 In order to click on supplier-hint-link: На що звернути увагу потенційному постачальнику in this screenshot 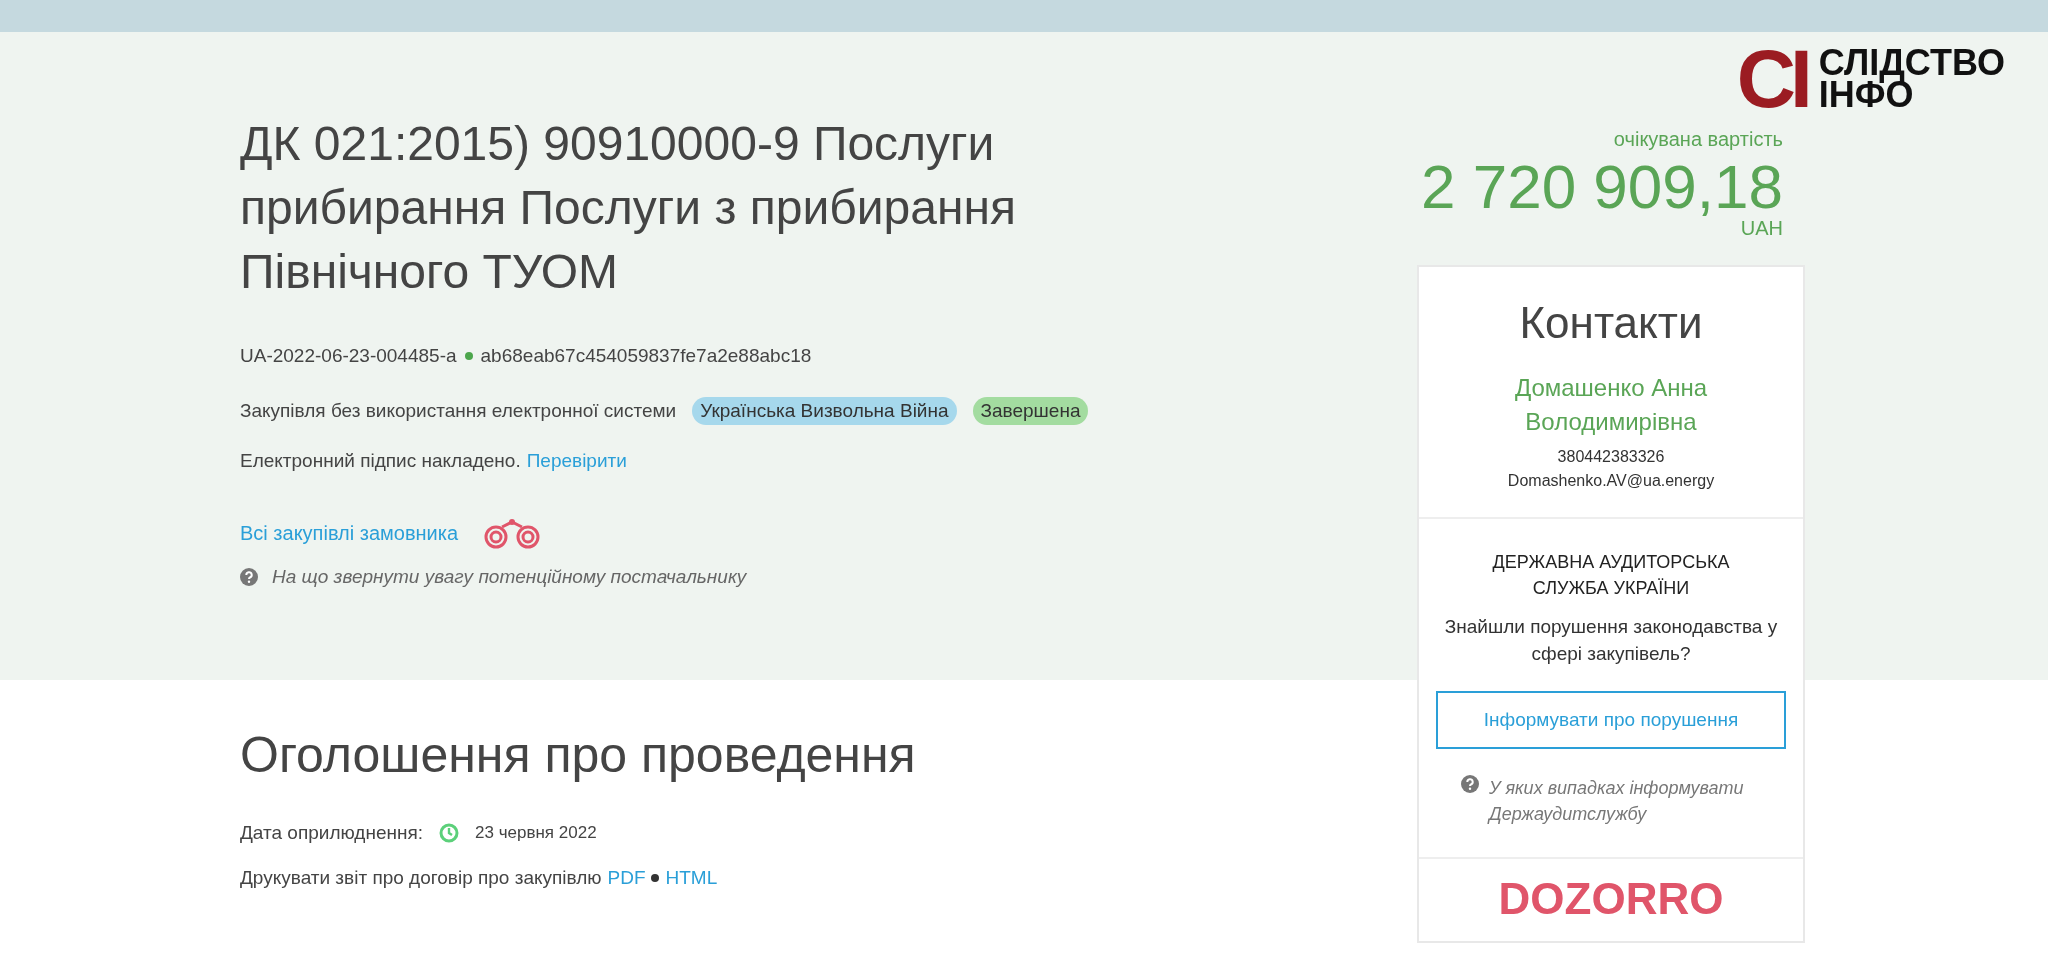, I will do `click(509, 577)`.